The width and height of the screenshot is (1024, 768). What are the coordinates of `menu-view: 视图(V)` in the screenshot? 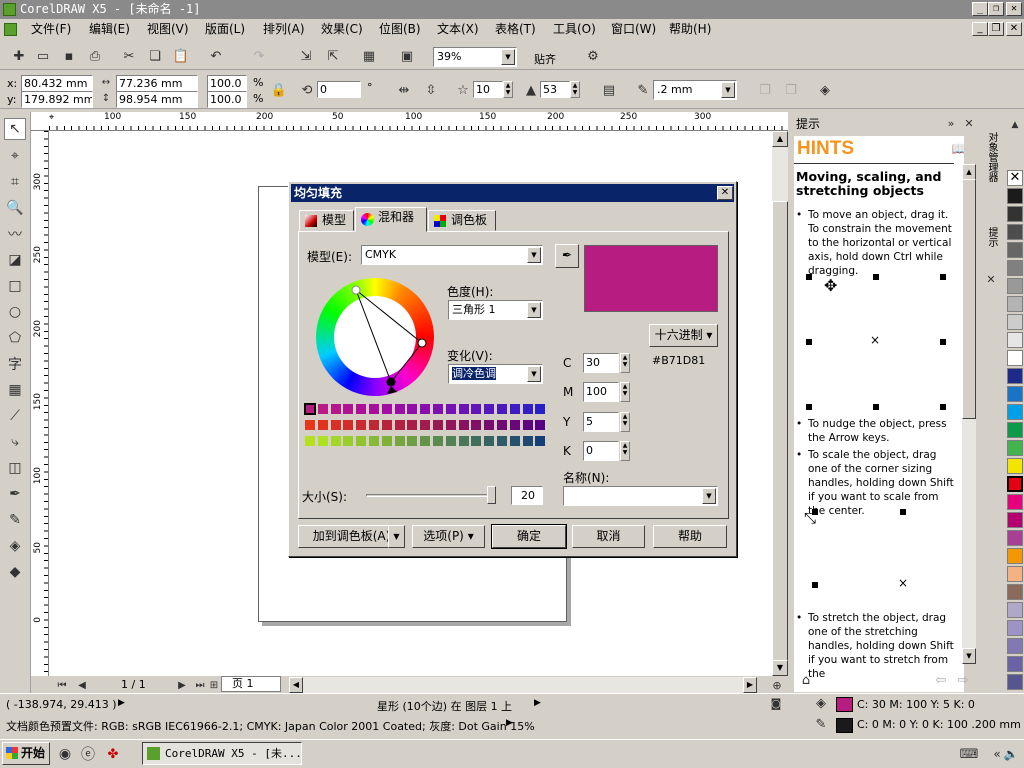 It's located at (168, 29).